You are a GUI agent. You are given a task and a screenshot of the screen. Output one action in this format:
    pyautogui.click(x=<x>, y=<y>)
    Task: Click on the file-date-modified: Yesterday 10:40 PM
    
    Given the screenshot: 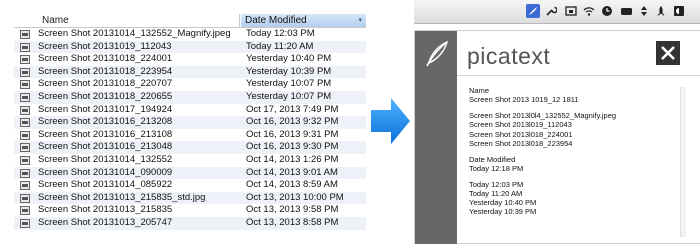 What is the action you would take?
    pyautogui.click(x=289, y=59)
    